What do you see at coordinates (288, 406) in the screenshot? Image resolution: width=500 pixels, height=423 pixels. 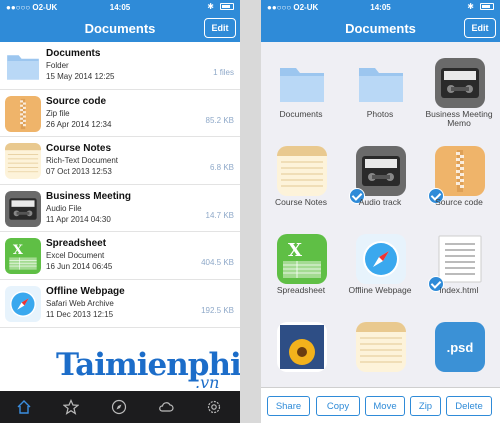 I see `share-button: Share` at bounding box center [288, 406].